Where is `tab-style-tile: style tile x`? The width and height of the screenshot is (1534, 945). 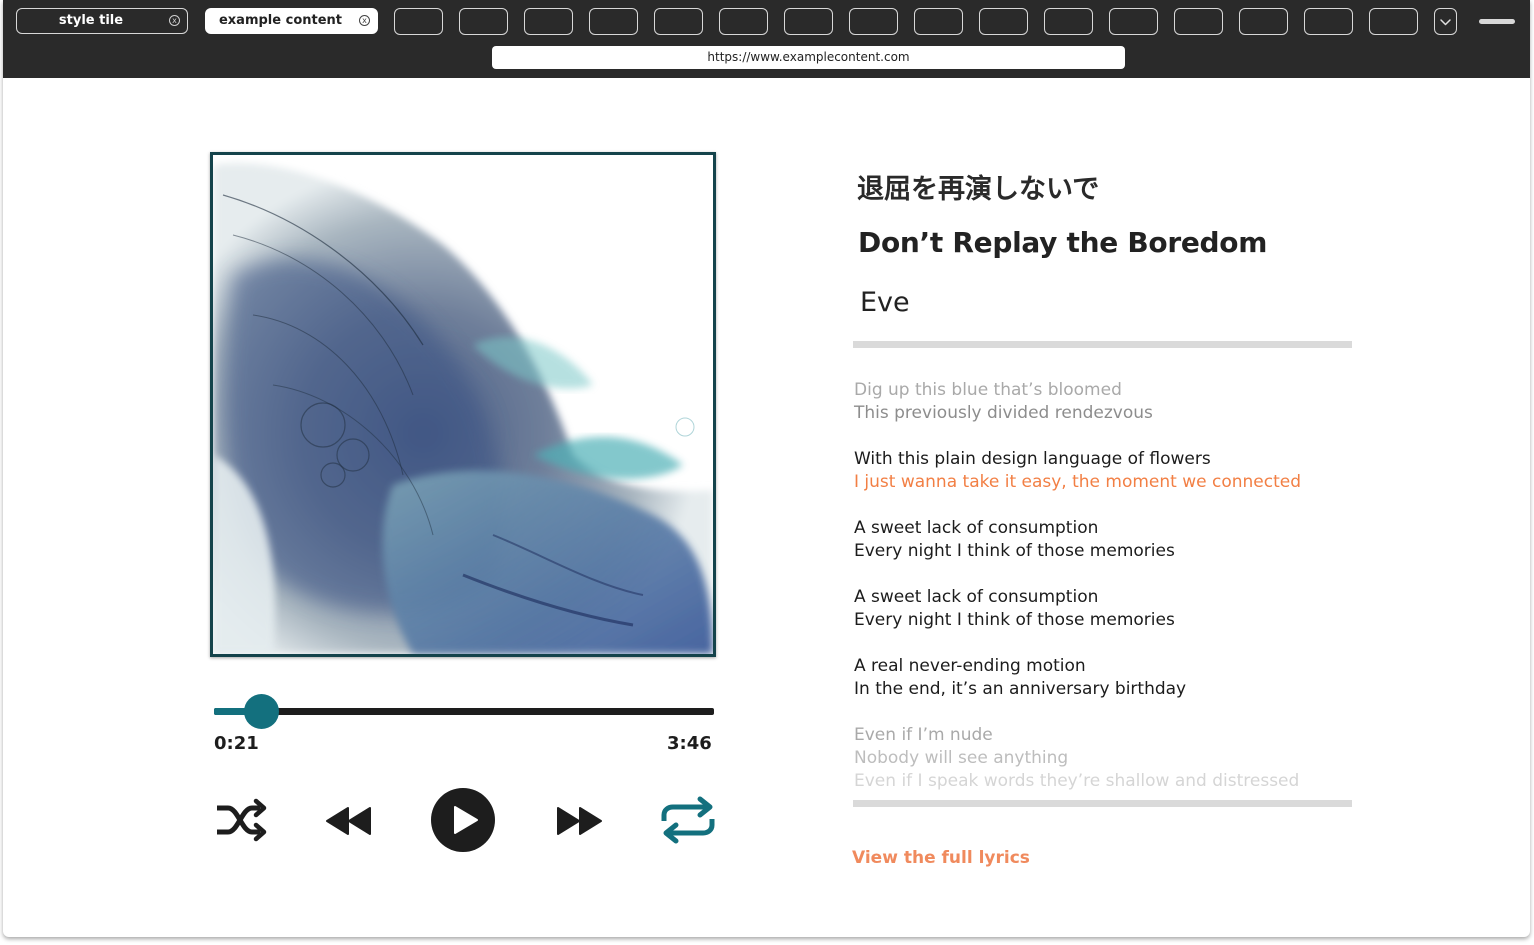 tab-style-tile: style tile x is located at coordinates (102, 21).